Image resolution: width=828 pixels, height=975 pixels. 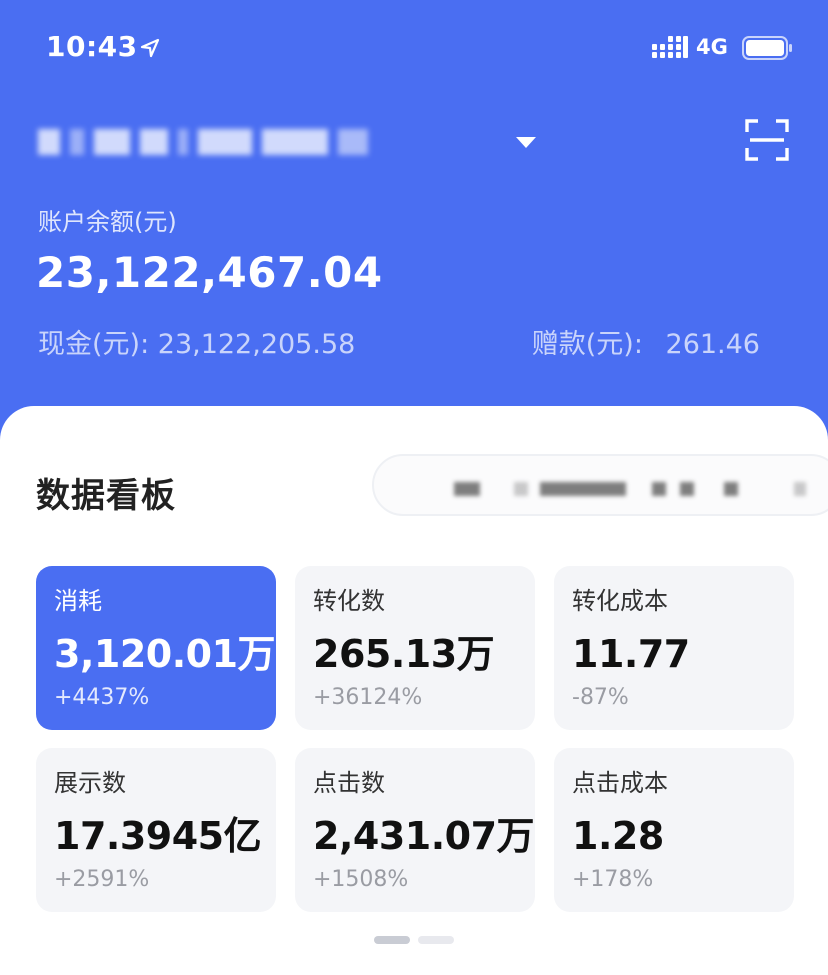 I want to click on chevron-down-icon, so click(x=526, y=142).